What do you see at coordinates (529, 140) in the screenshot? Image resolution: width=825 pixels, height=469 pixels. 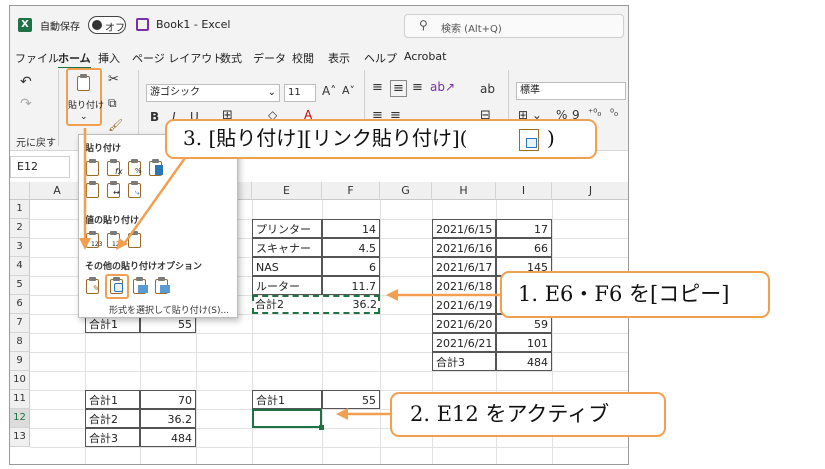 I see `paste-link-icon` at bounding box center [529, 140].